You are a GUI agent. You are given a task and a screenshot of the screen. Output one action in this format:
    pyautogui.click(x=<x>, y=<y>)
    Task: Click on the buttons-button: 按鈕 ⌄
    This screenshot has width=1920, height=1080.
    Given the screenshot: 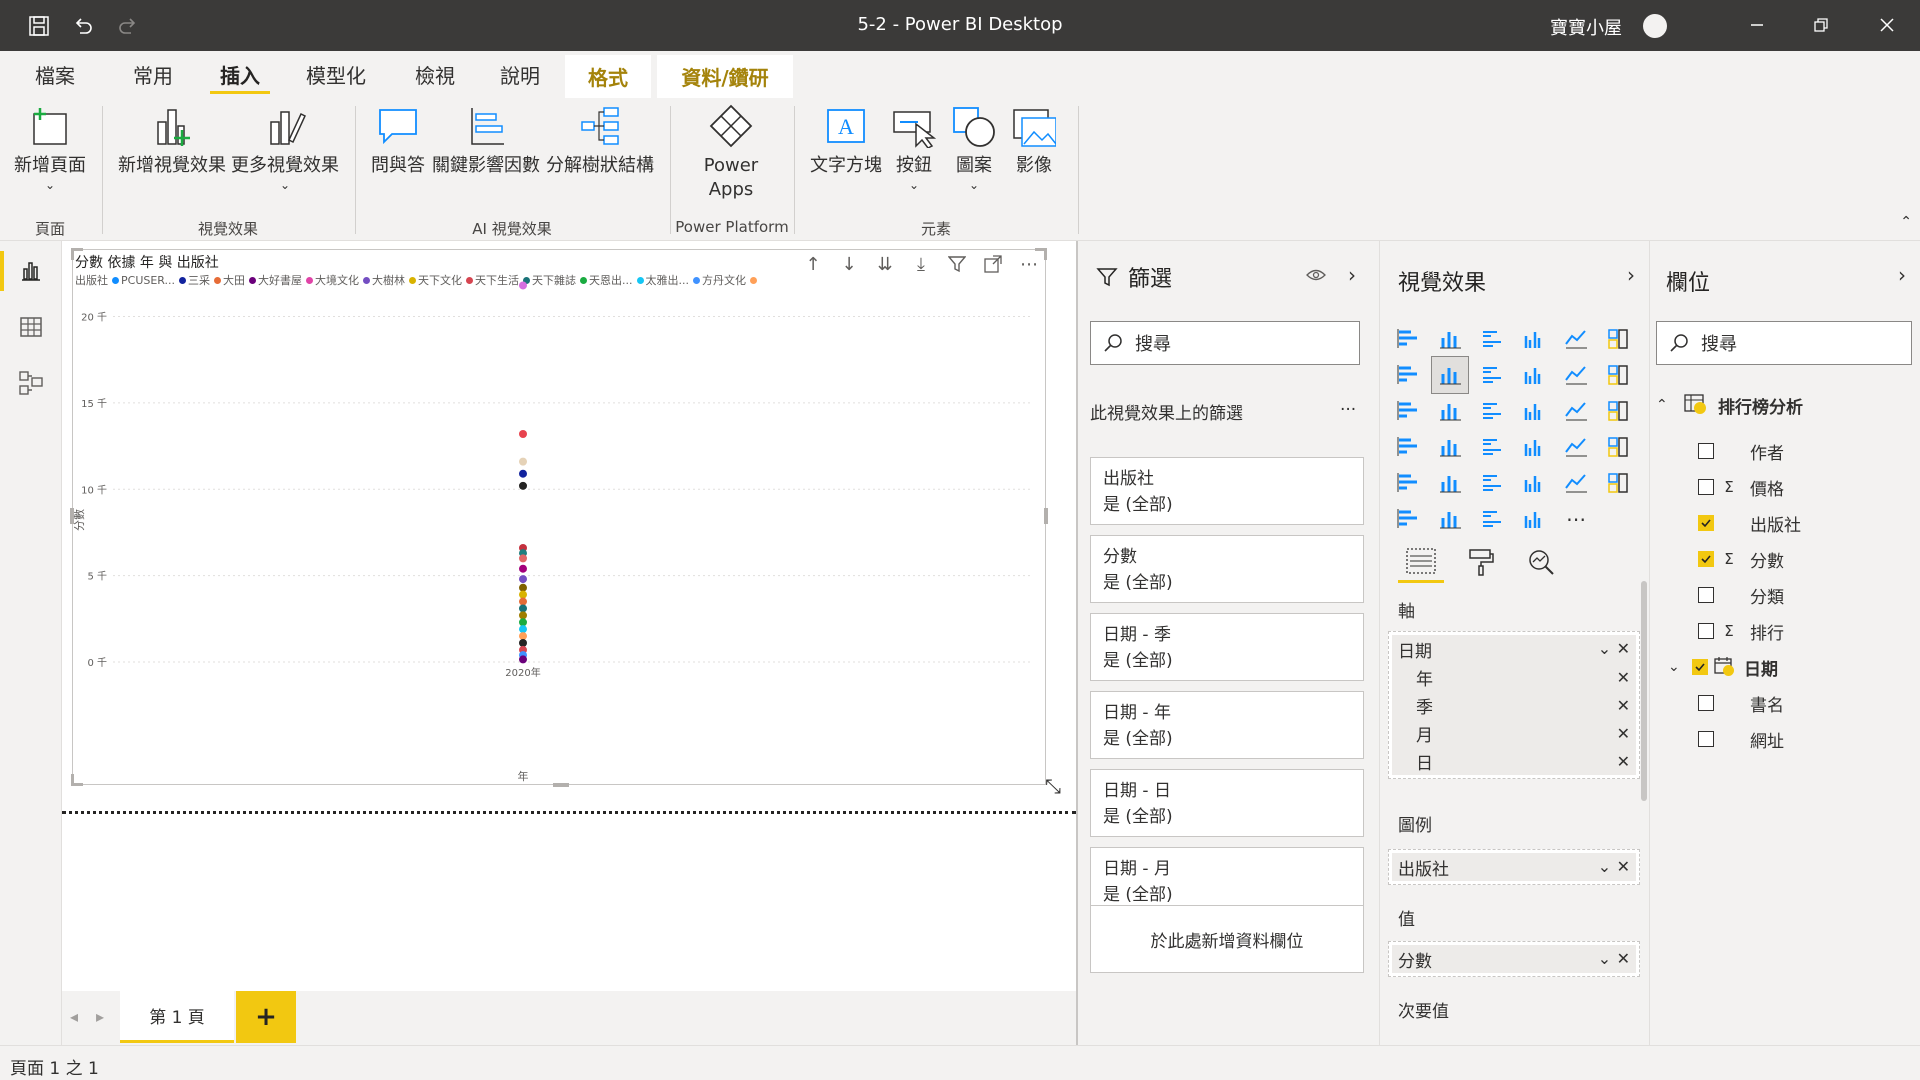 What is the action you would take?
    pyautogui.click(x=914, y=148)
    